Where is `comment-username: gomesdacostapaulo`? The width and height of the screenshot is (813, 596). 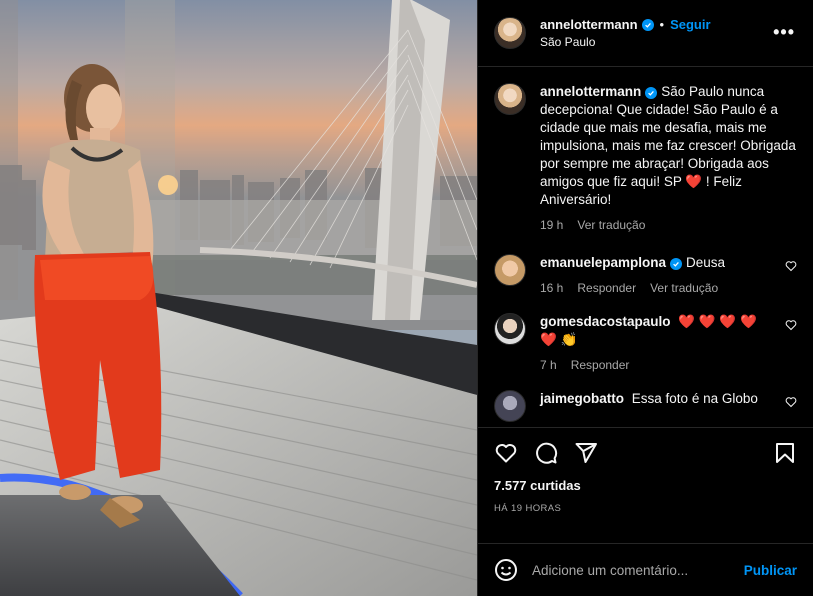 comment-username: gomesdacostapaulo is located at coordinates (605, 321).